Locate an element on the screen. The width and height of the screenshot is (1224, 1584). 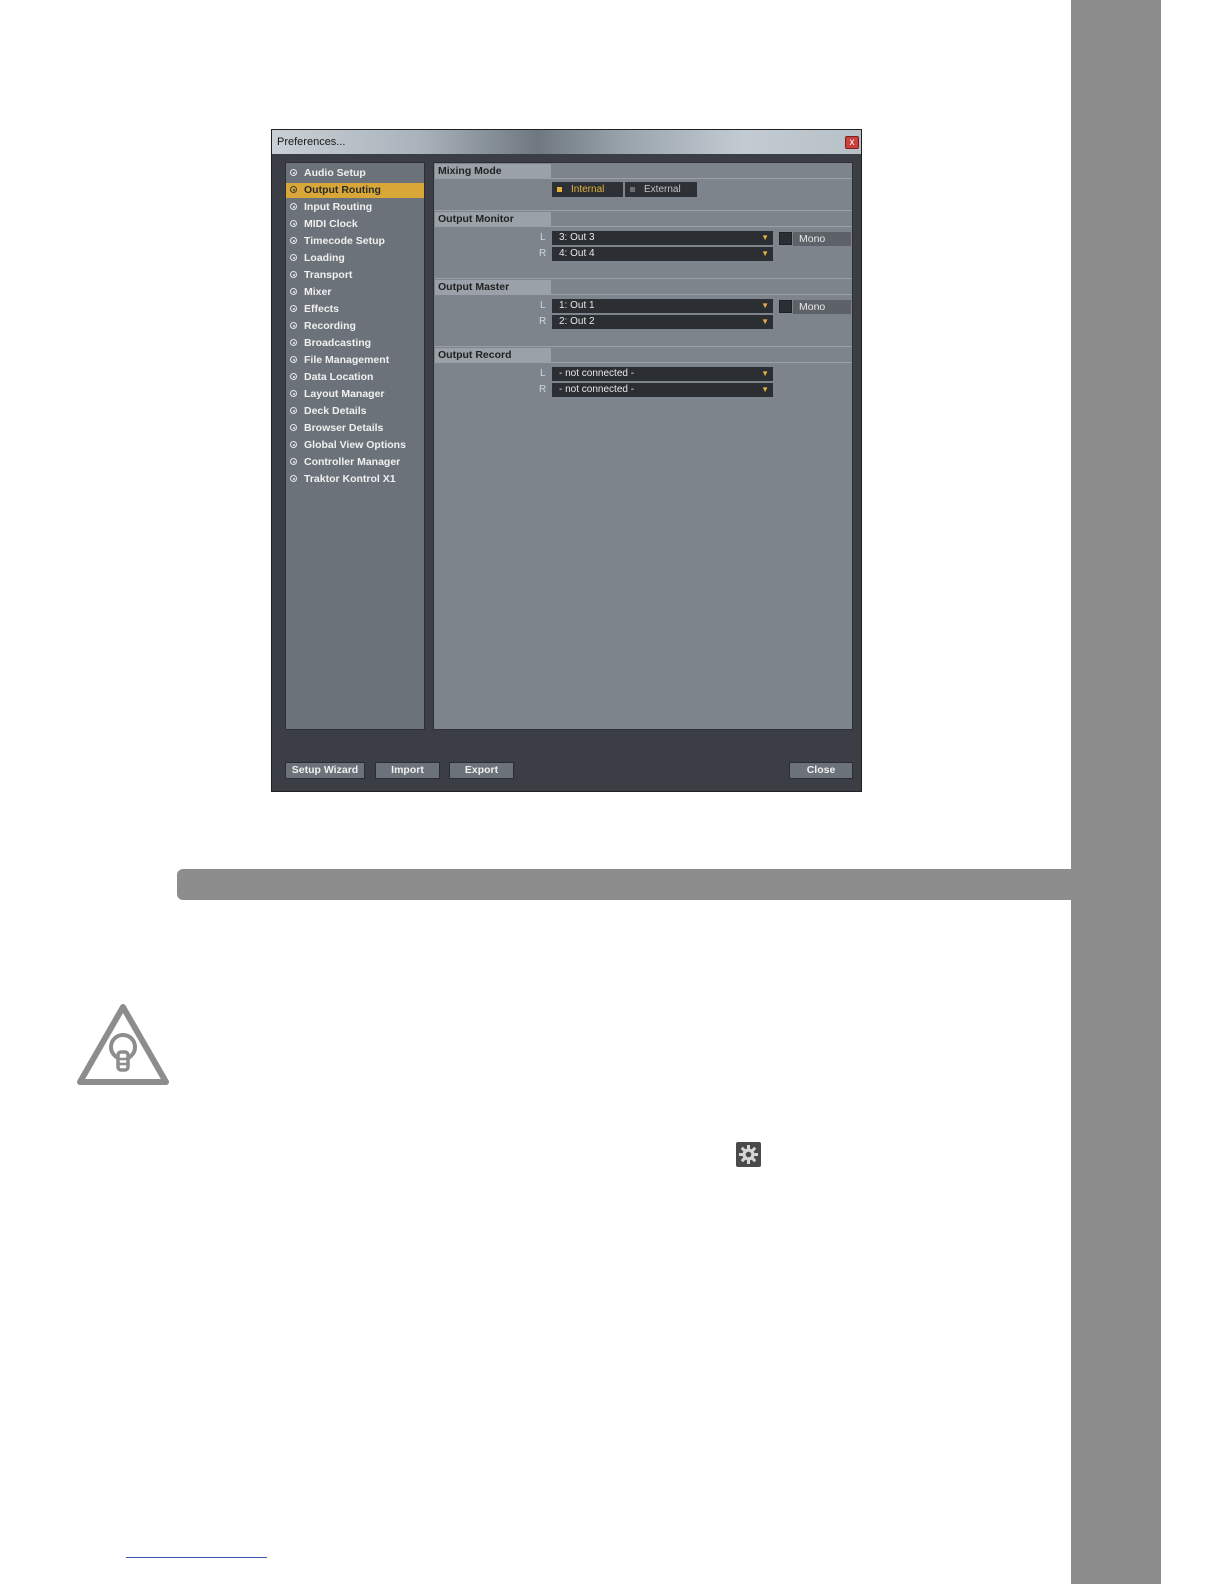
sidebar-item-layout-manager: Layout Manager is located at coordinates (355, 394).